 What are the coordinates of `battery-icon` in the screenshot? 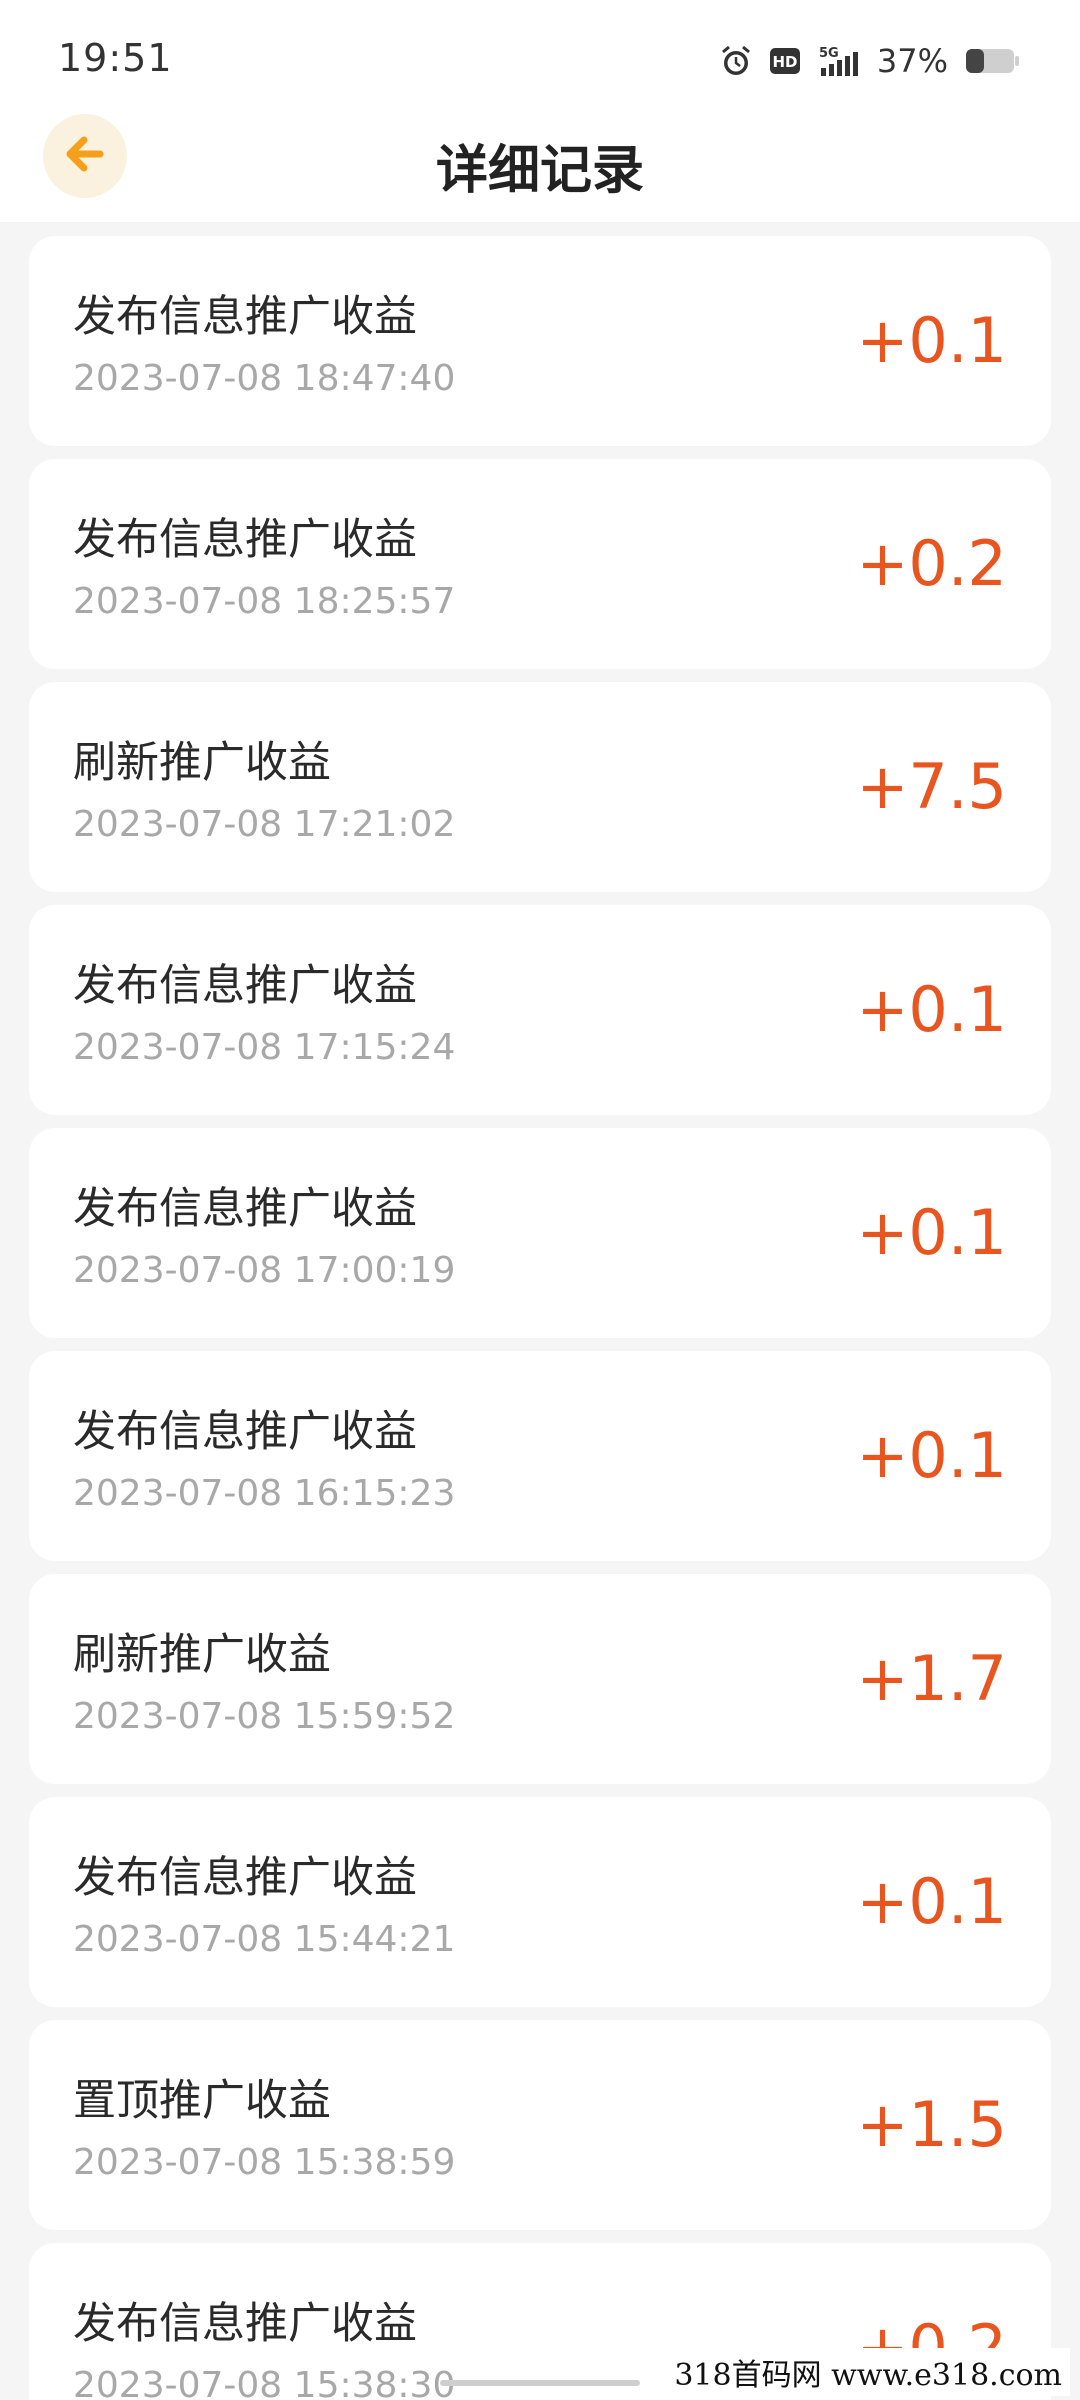 It's located at (993, 61).